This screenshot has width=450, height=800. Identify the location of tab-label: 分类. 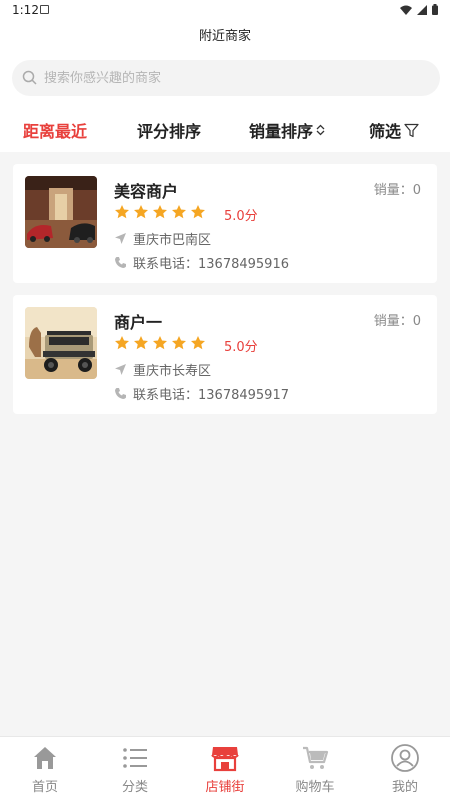
(134, 787).